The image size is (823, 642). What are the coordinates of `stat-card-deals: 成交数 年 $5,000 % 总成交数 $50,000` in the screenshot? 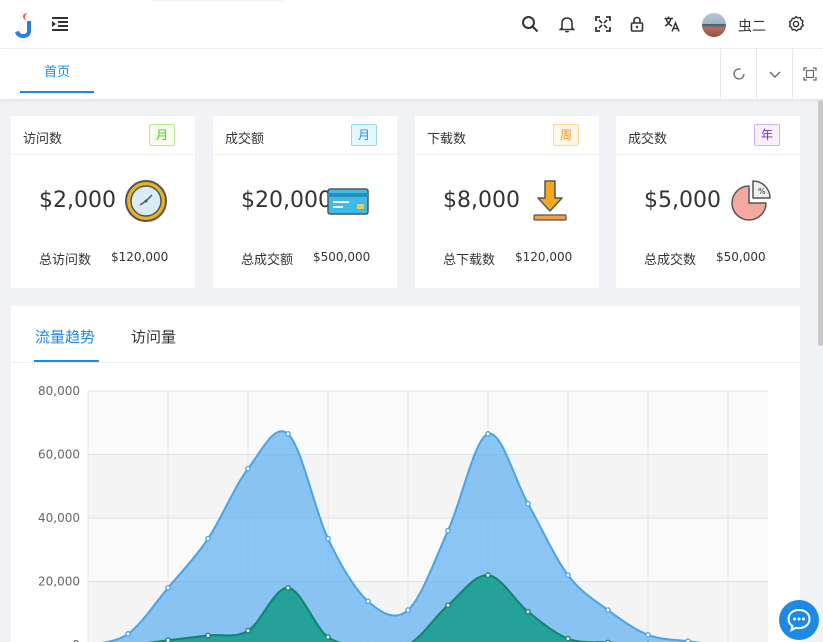 It's located at (708, 202).